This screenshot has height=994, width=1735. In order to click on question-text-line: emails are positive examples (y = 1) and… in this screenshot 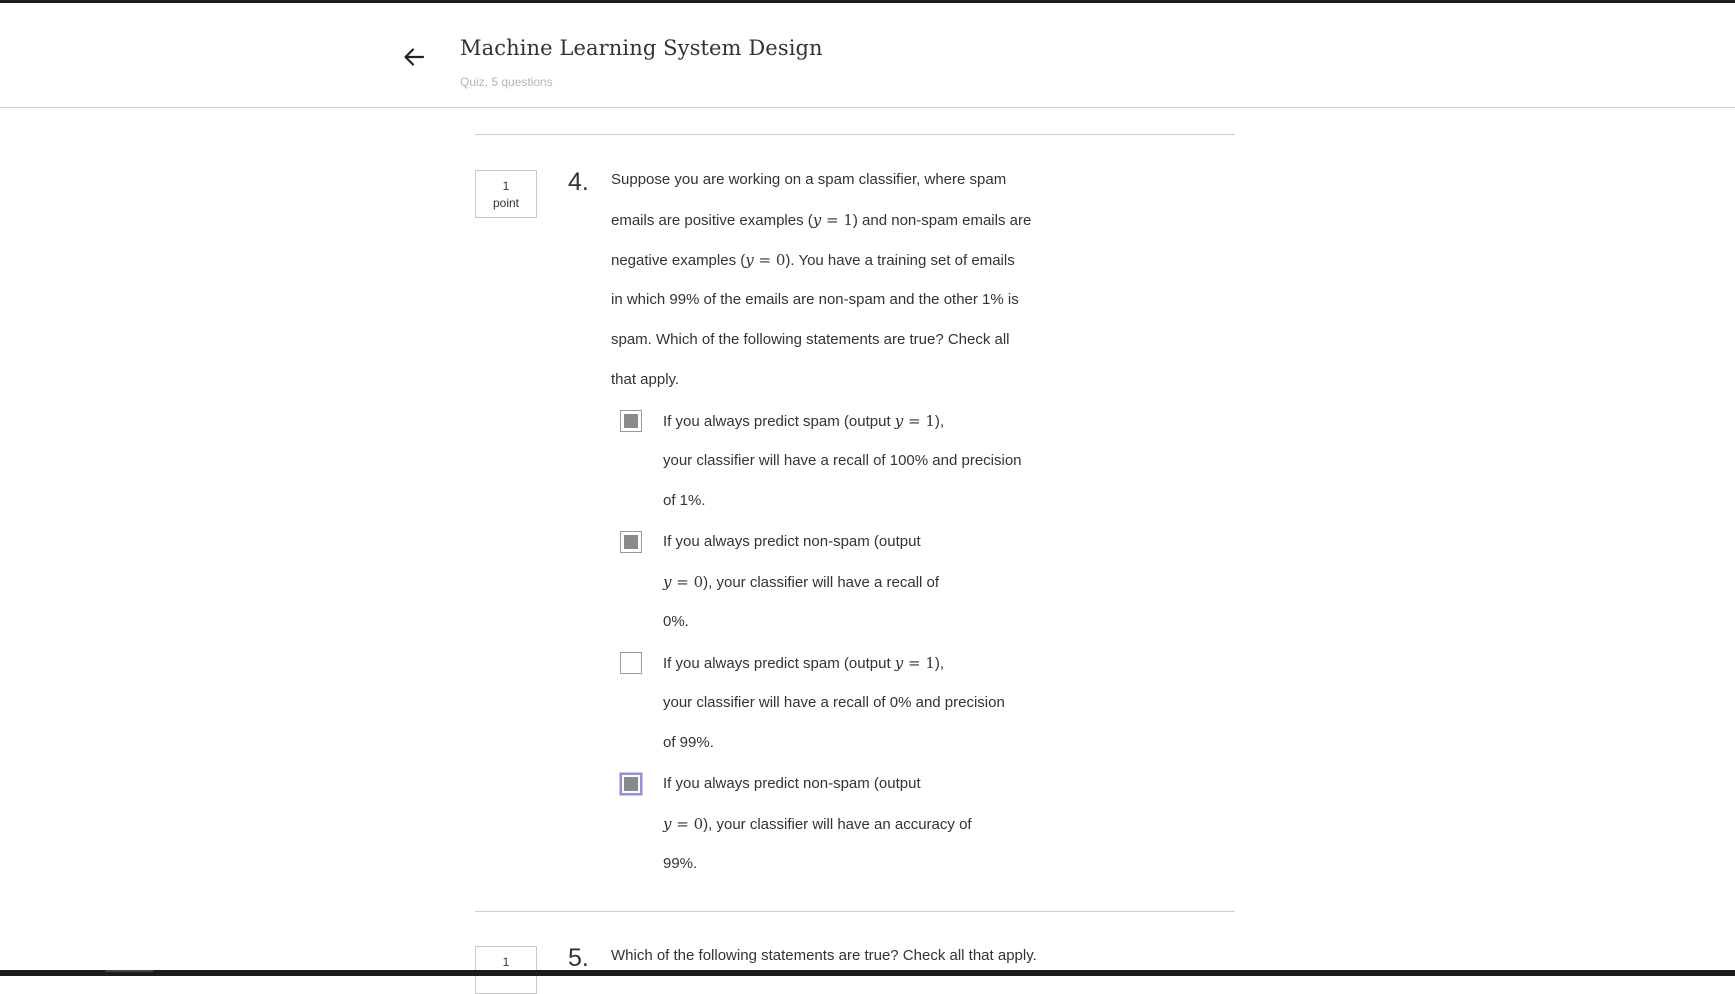, I will do `click(821, 220)`.